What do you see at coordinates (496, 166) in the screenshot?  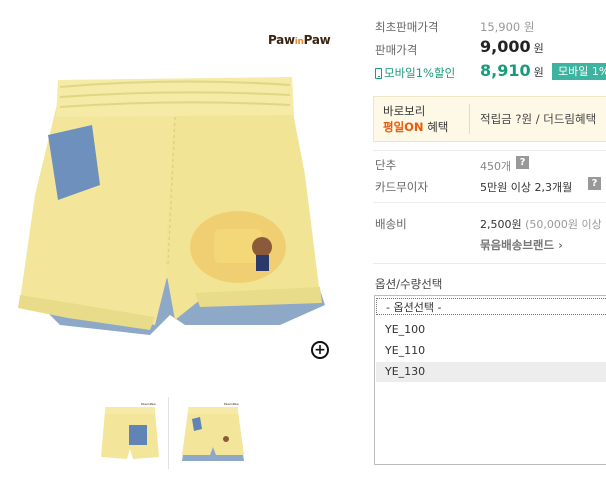 I see `button-count-value: 450개` at bounding box center [496, 166].